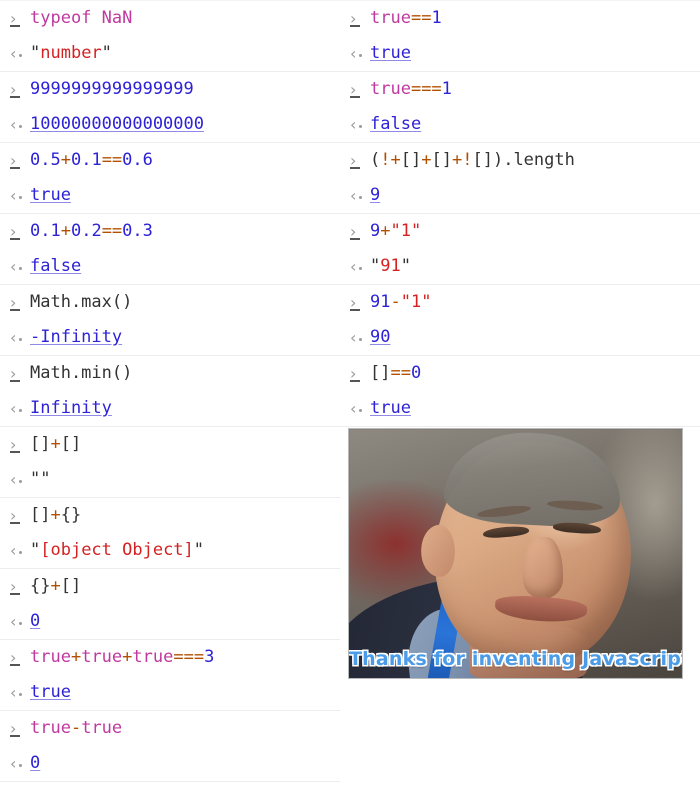  I want to click on code-token: "1", so click(416, 302).